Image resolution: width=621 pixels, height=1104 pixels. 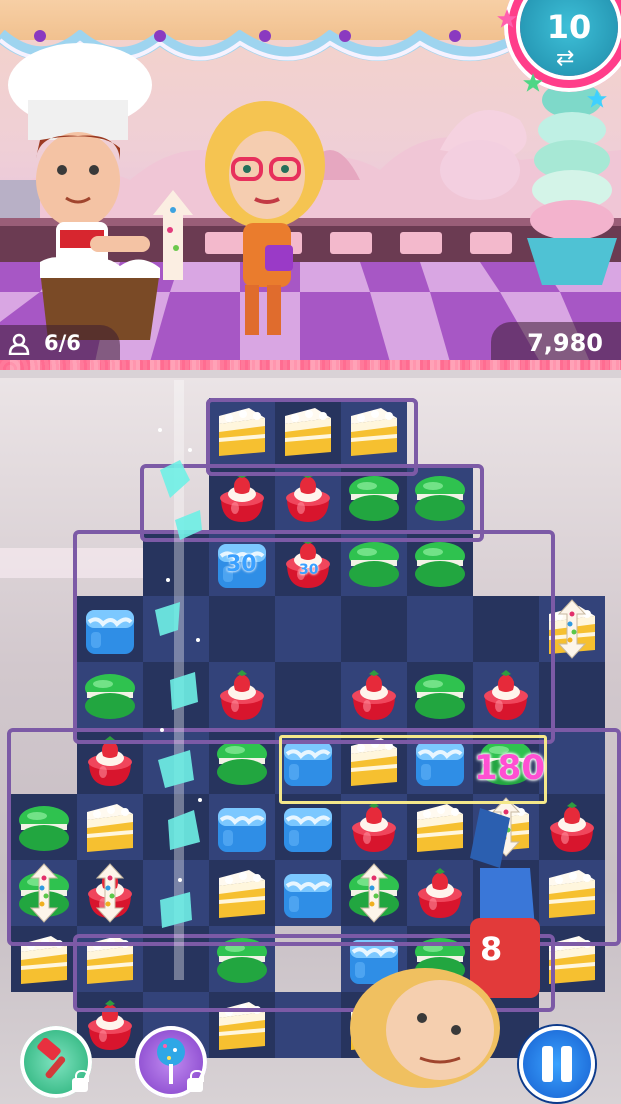 What do you see at coordinates (566, 1064) in the screenshot?
I see `pause-icon-bar` at bounding box center [566, 1064].